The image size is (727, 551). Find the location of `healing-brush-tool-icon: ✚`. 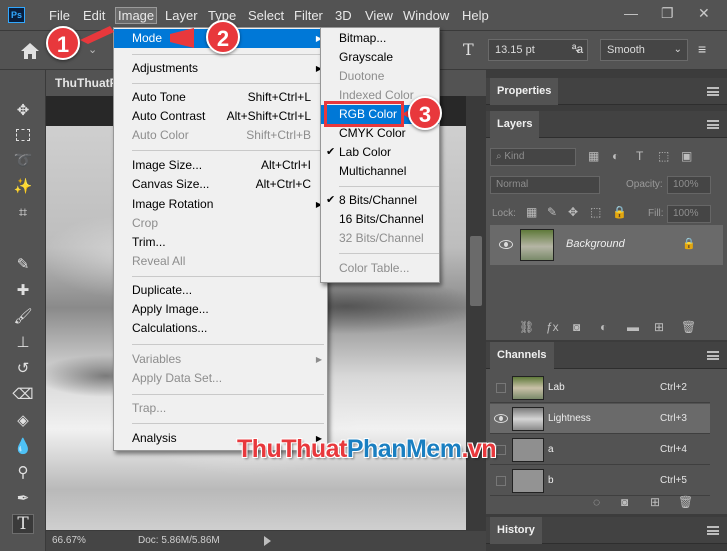

healing-brush-tool-icon: ✚ is located at coordinates (23, 290).